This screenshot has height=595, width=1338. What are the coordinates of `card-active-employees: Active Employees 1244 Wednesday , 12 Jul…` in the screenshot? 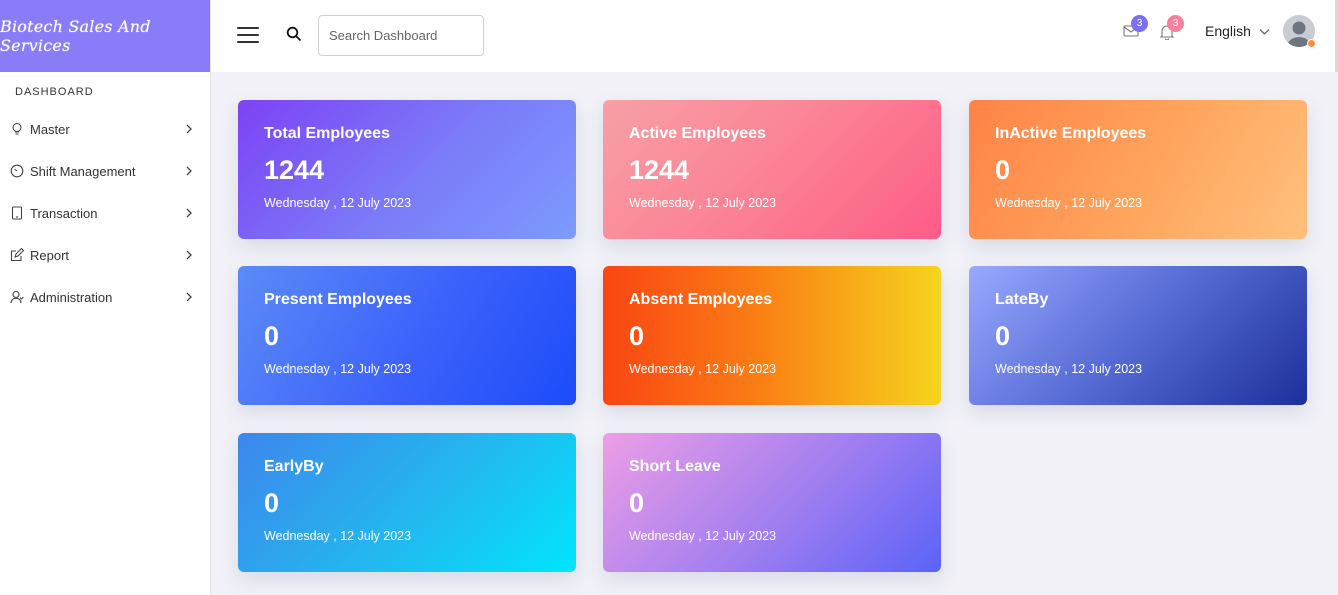 It's located at (772, 169).